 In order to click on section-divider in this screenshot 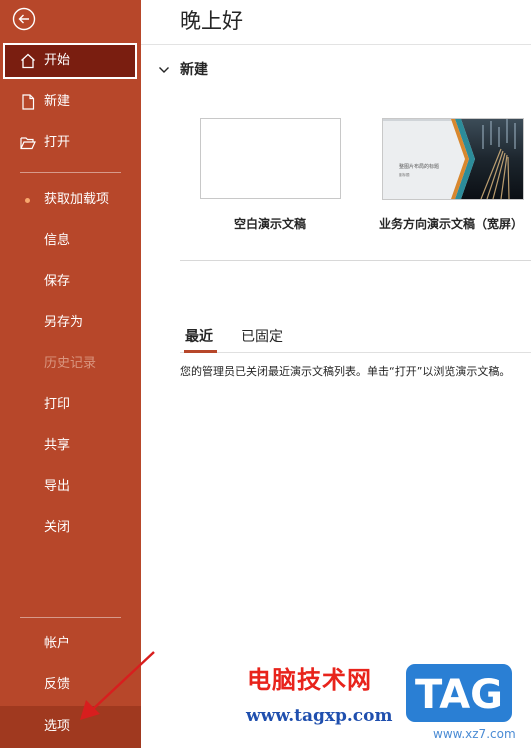, I will do `click(355, 260)`.